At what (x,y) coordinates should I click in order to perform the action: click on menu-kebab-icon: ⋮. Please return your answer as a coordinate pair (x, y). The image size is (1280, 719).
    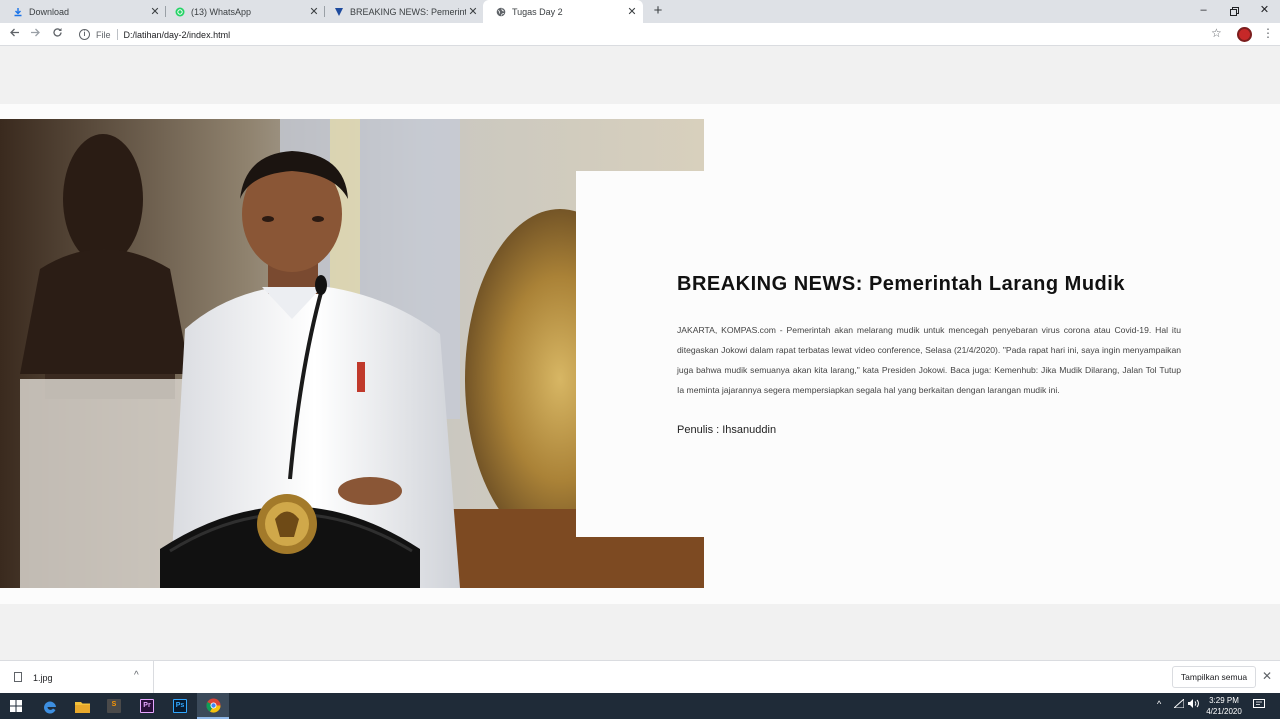
    Looking at the image, I should click on (1268, 33).